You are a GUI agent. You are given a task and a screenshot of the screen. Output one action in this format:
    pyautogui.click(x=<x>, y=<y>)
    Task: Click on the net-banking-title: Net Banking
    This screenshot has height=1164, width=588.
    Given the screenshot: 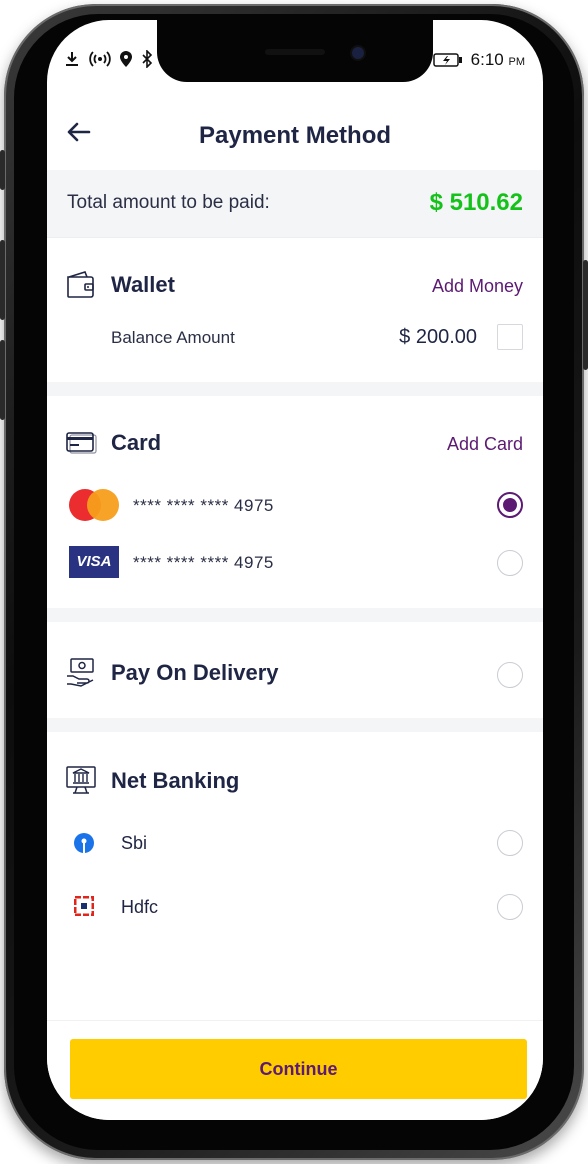 What is the action you would take?
    pyautogui.click(x=175, y=780)
    